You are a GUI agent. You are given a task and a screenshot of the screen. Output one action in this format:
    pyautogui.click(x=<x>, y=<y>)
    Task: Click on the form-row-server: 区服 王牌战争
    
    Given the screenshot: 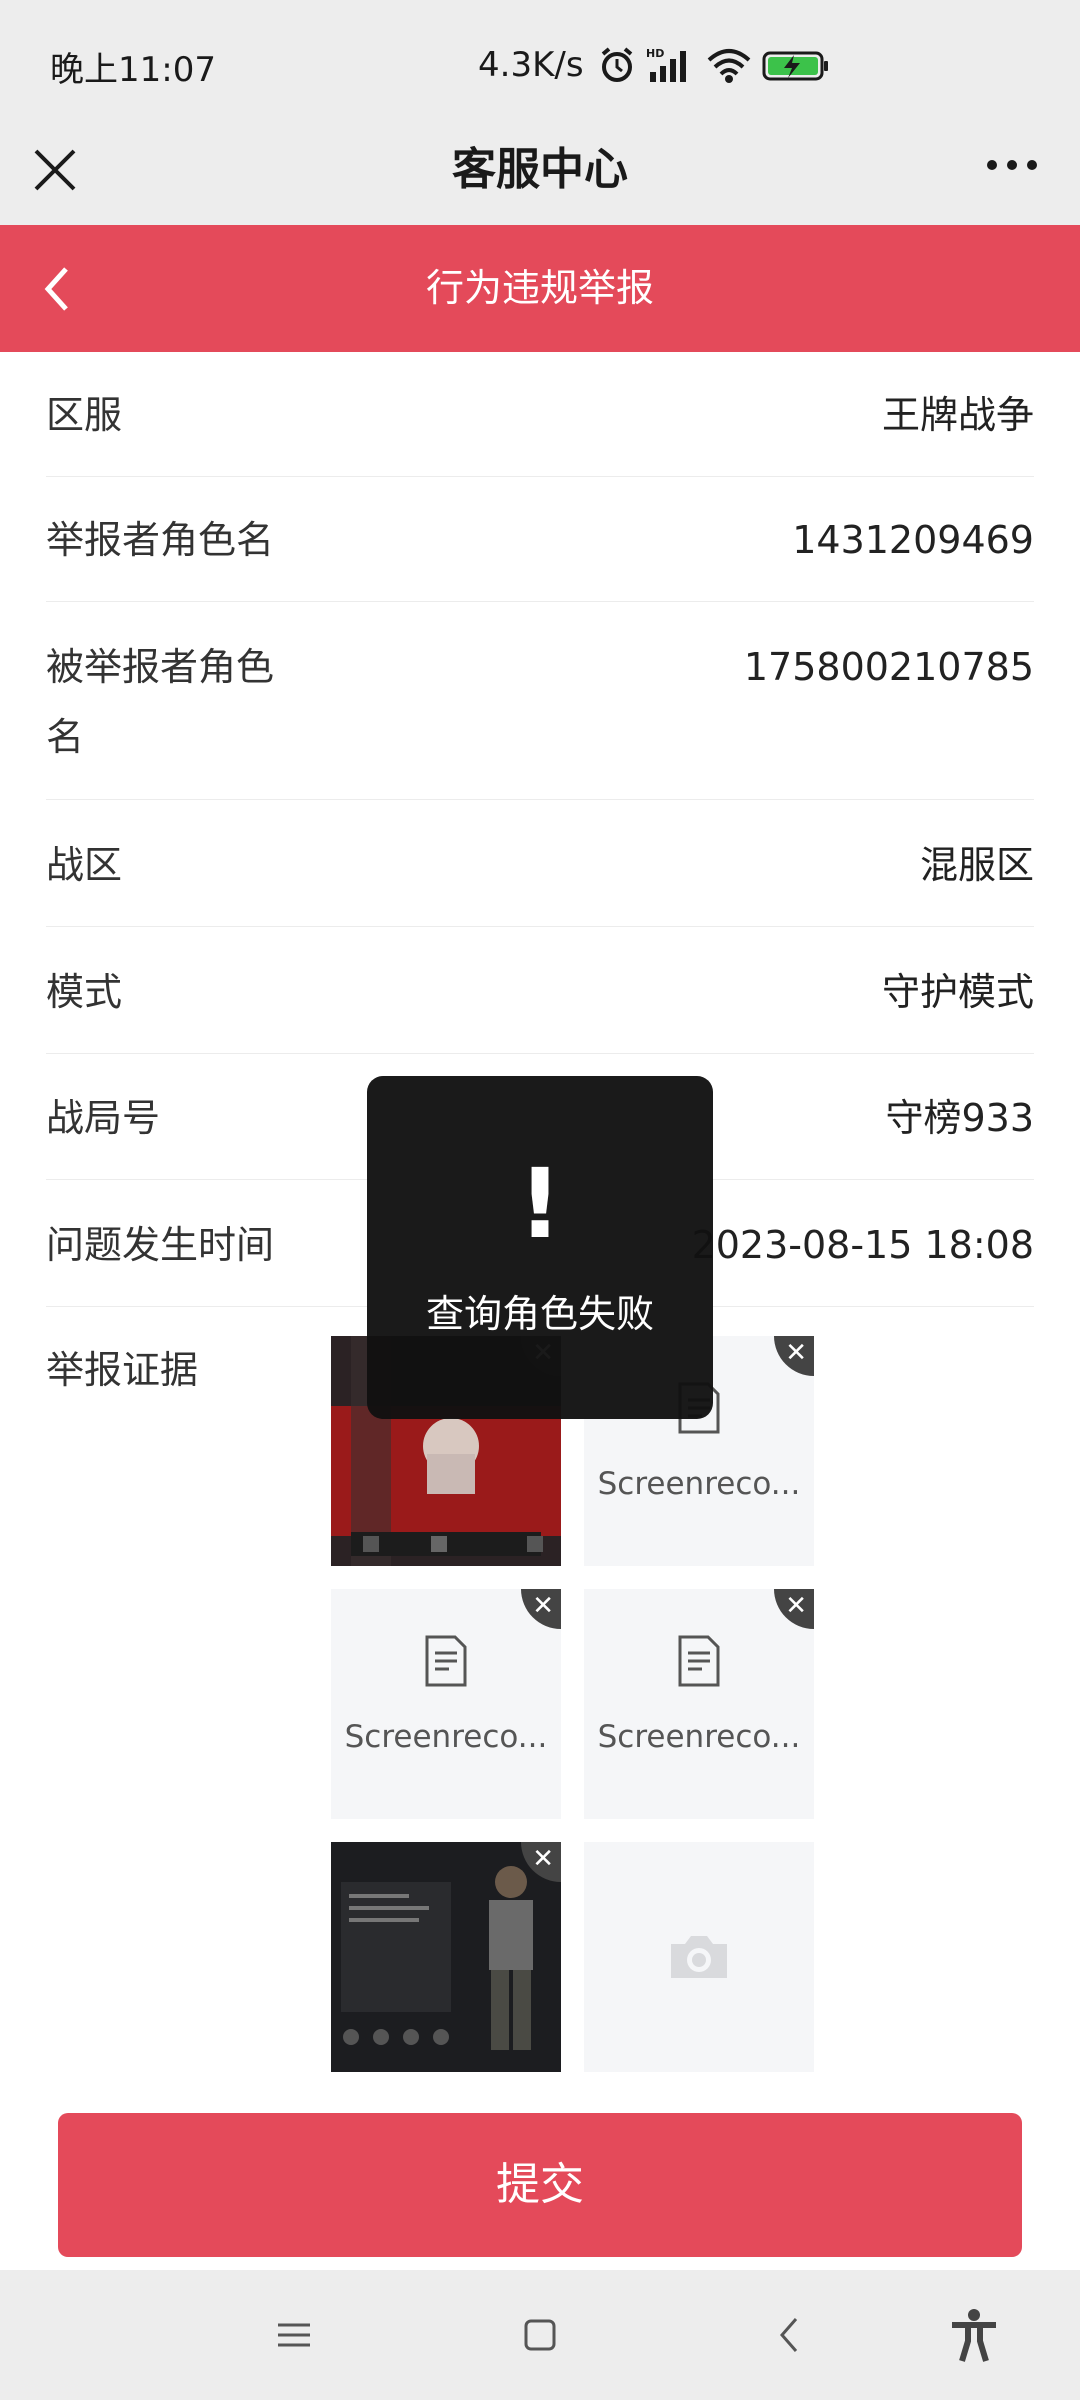 What is the action you would take?
    pyautogui.click(x=540, y=428)
    